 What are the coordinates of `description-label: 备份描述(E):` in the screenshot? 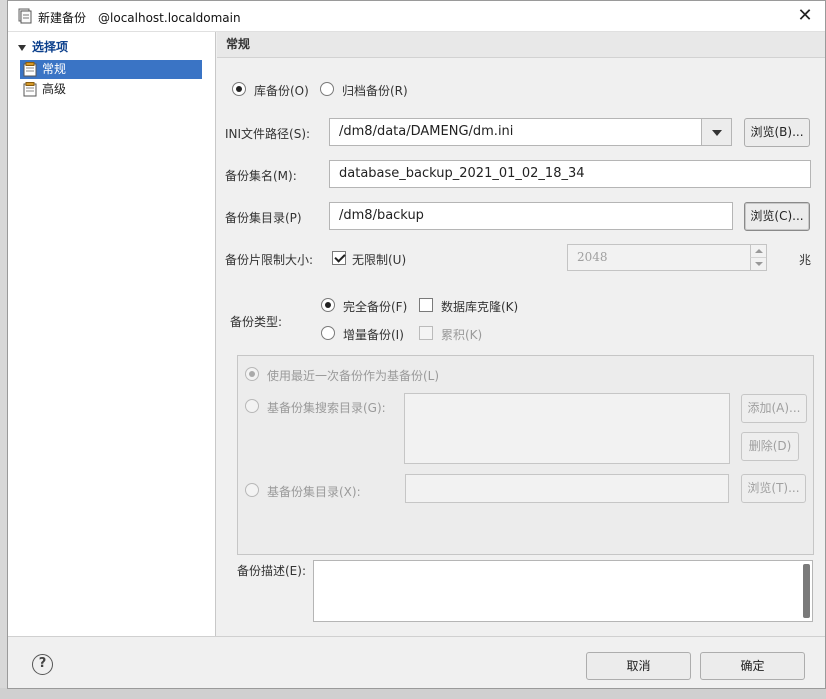 It's located at (271, 571).